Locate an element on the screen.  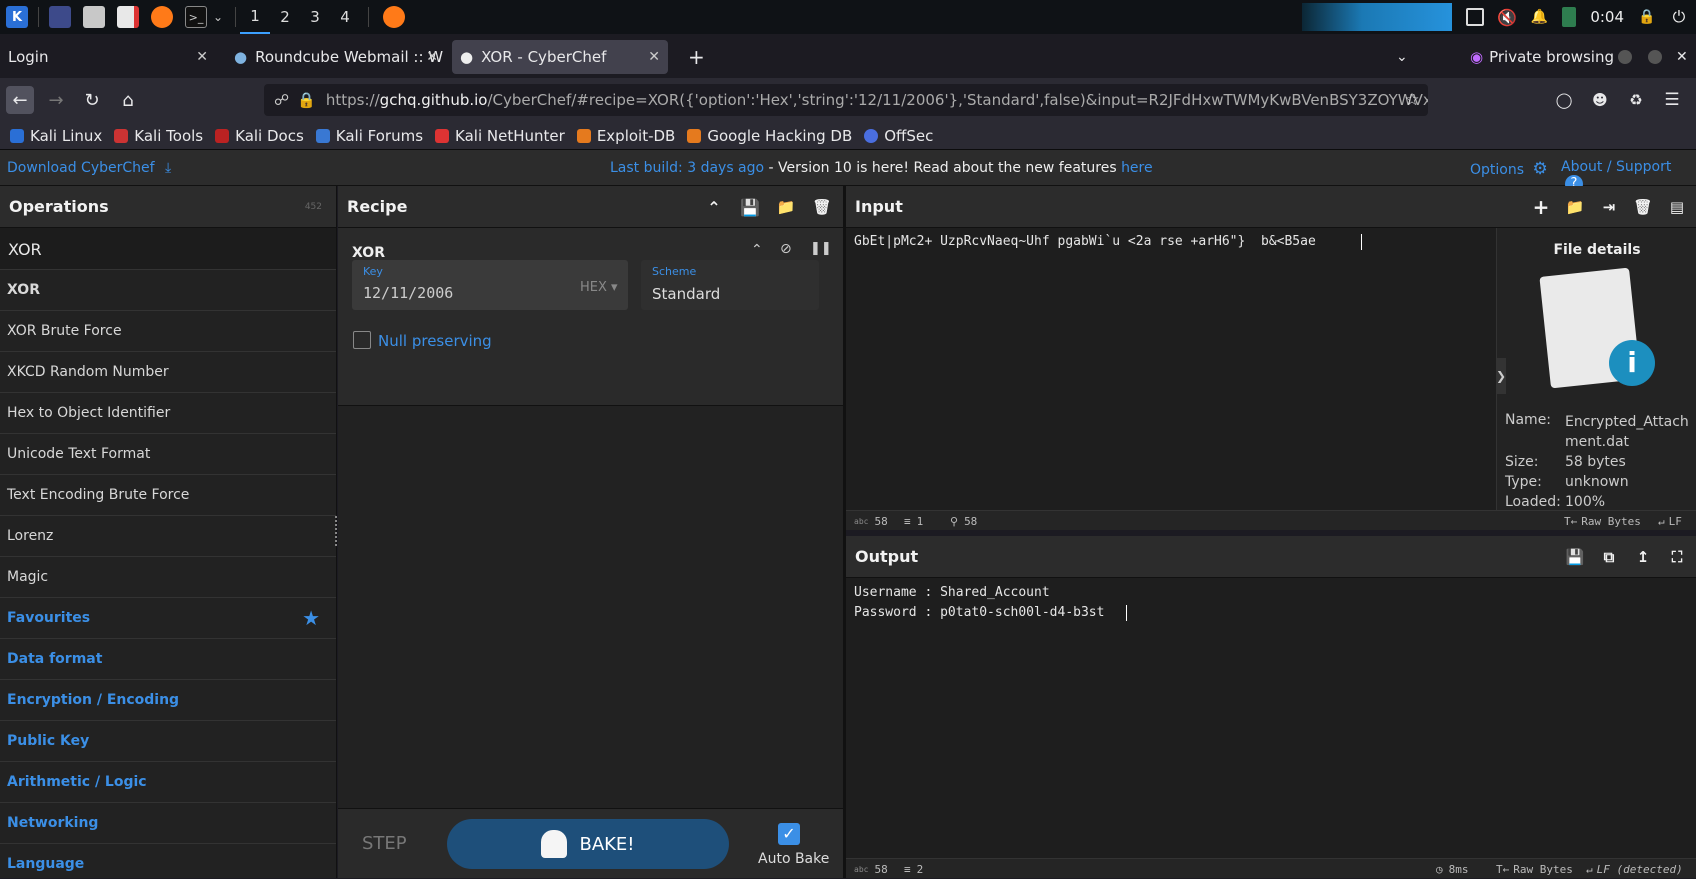
step-button: STEP is located at coordinates (384, 843).